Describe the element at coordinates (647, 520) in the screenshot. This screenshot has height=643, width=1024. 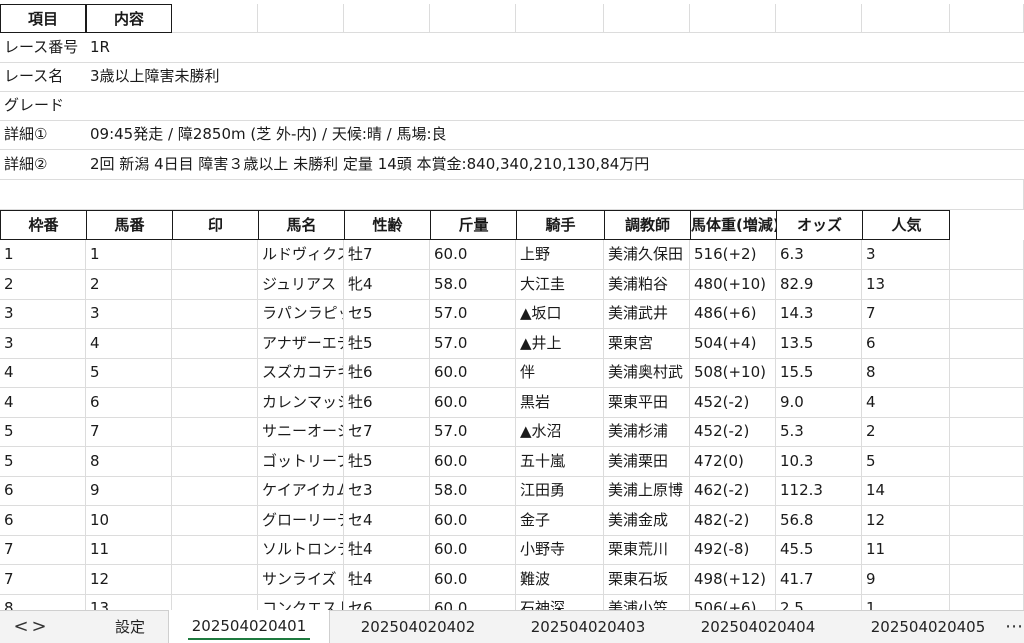
I see `table-cell: 美浦金成` at that location.